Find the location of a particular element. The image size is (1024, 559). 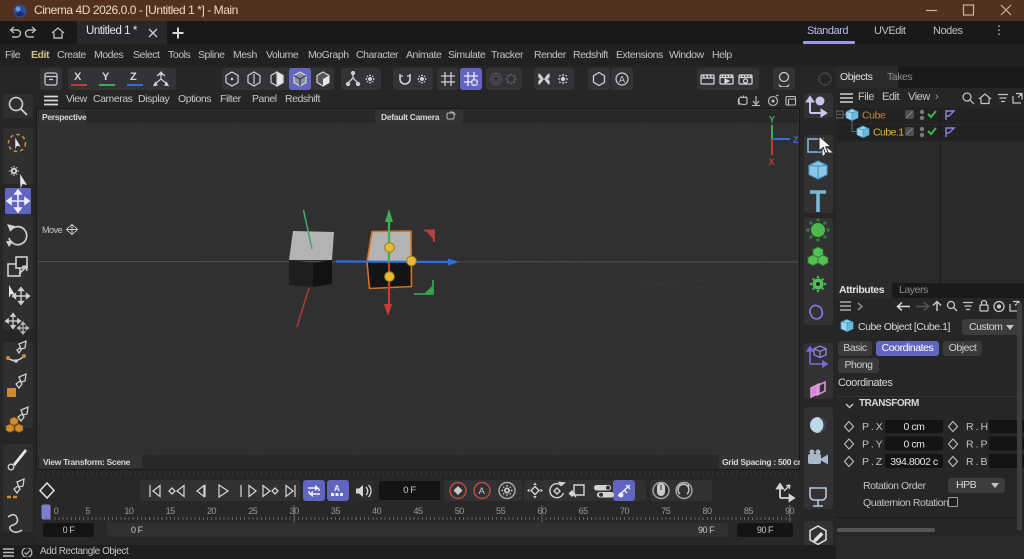

svg-text: 65 is located at coordinates (584, 511).